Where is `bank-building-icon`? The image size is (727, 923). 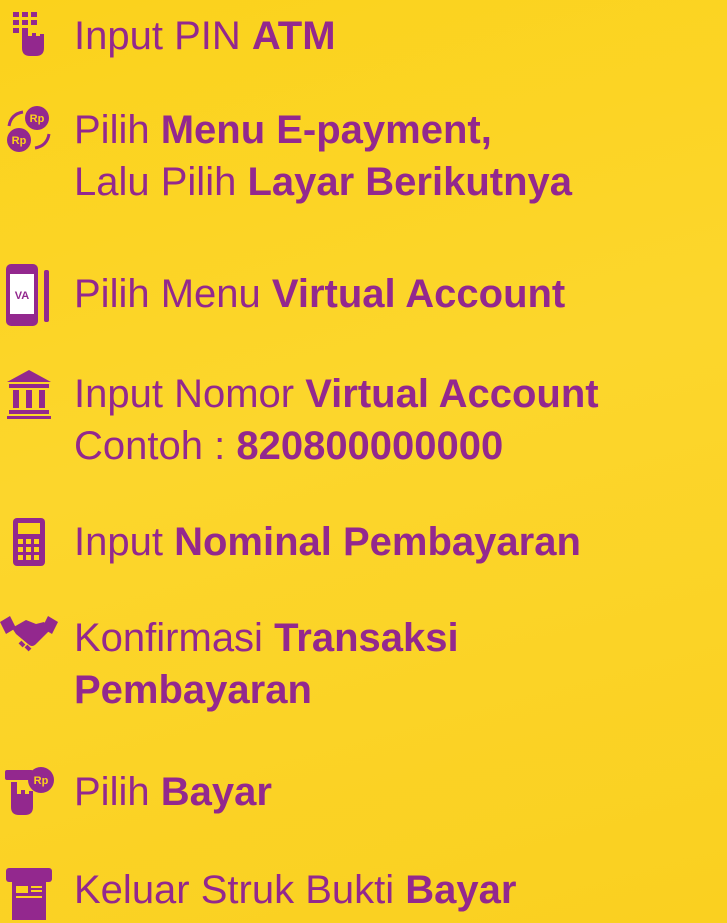 bank-building-icon is located at coordinates (29, 394).